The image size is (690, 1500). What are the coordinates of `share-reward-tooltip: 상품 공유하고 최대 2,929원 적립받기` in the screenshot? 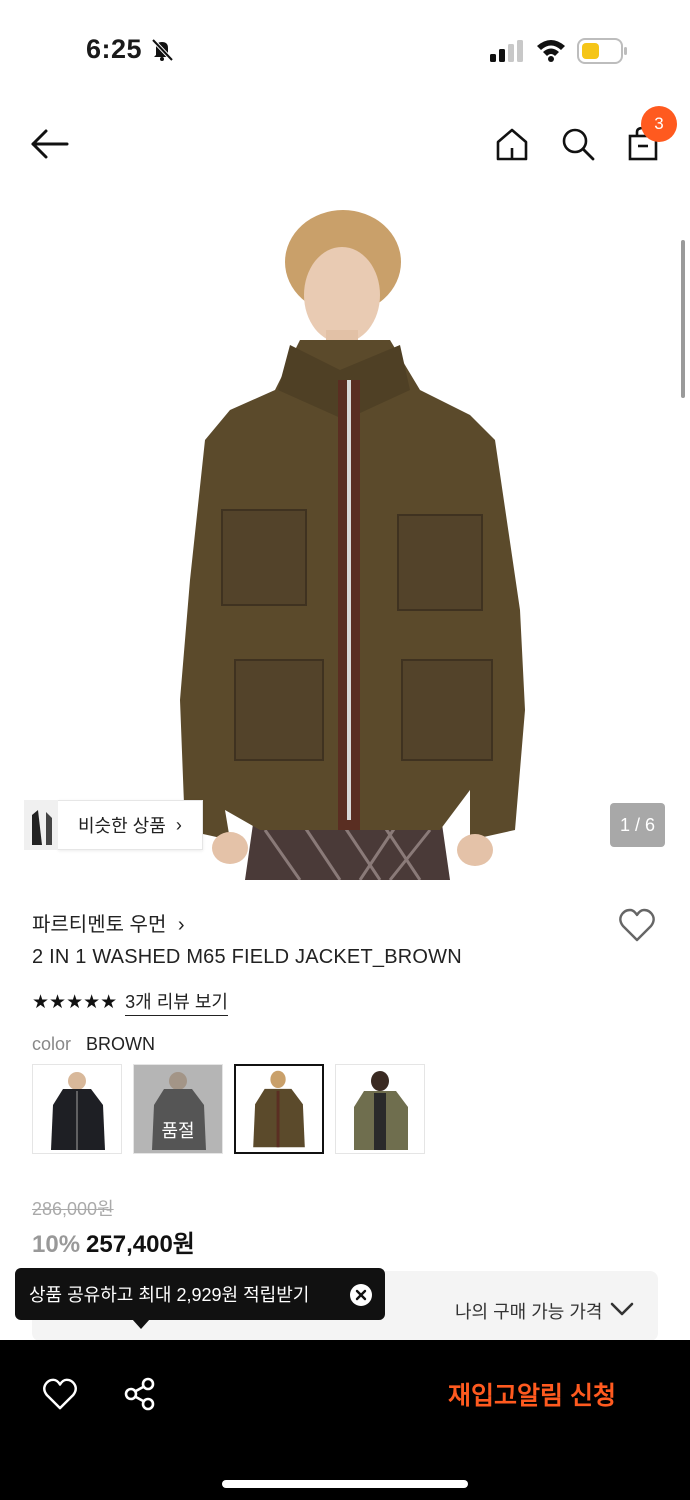 It's located at (200, 1294).